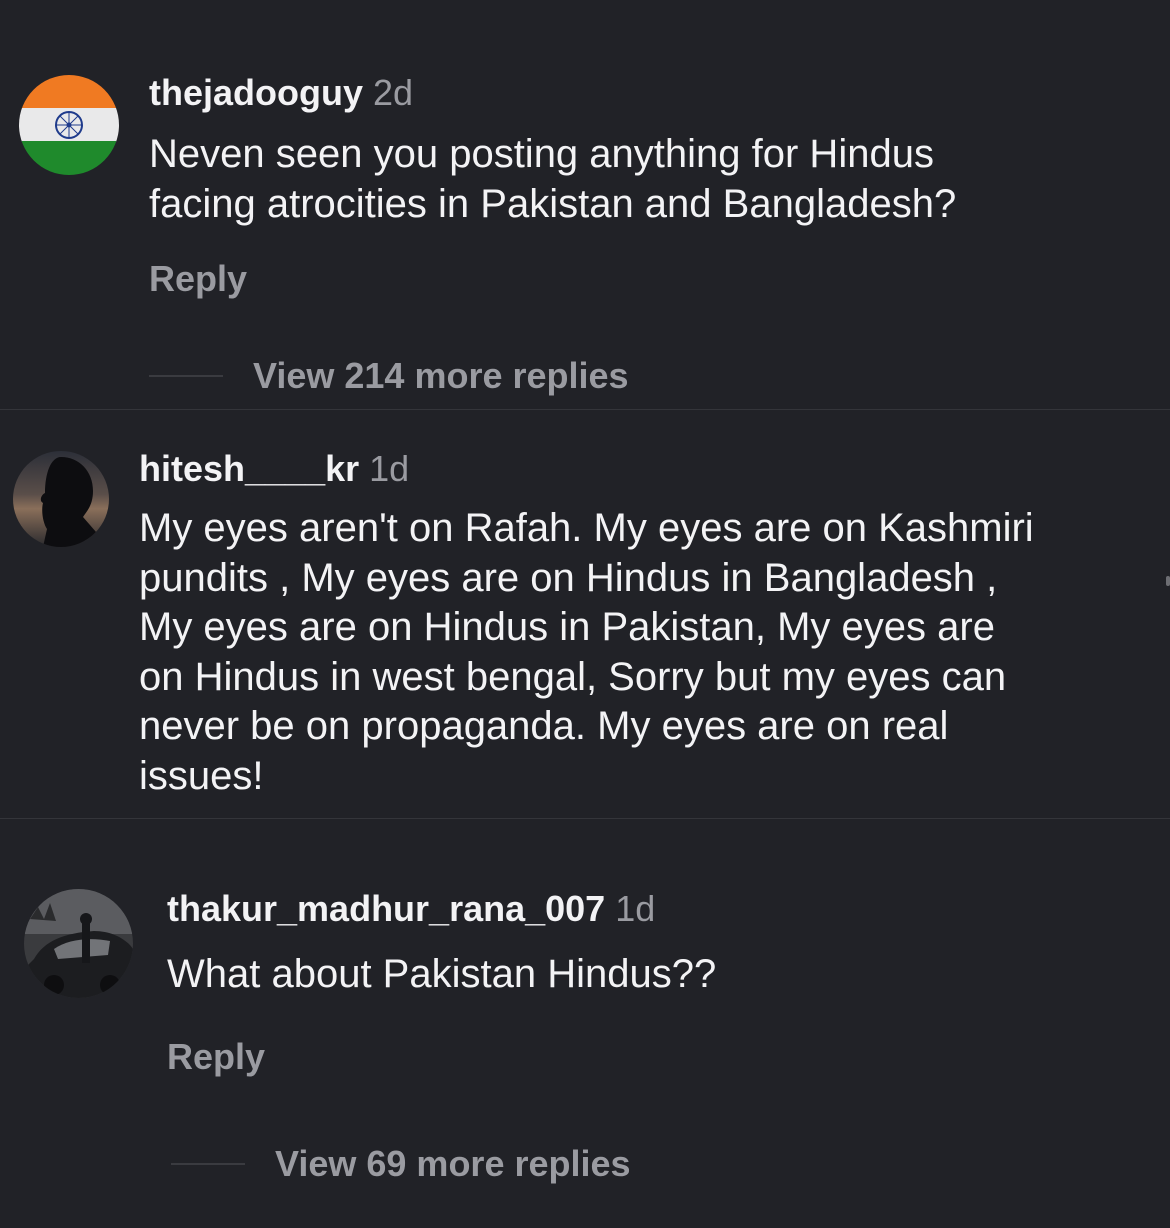 The width and height of the screenshot is (1170, 1228). What do you see at coordinates (386, 908) in the screenshot?
I see `username: thakur_madhur_rana_007` at bounding box center [386, 908].